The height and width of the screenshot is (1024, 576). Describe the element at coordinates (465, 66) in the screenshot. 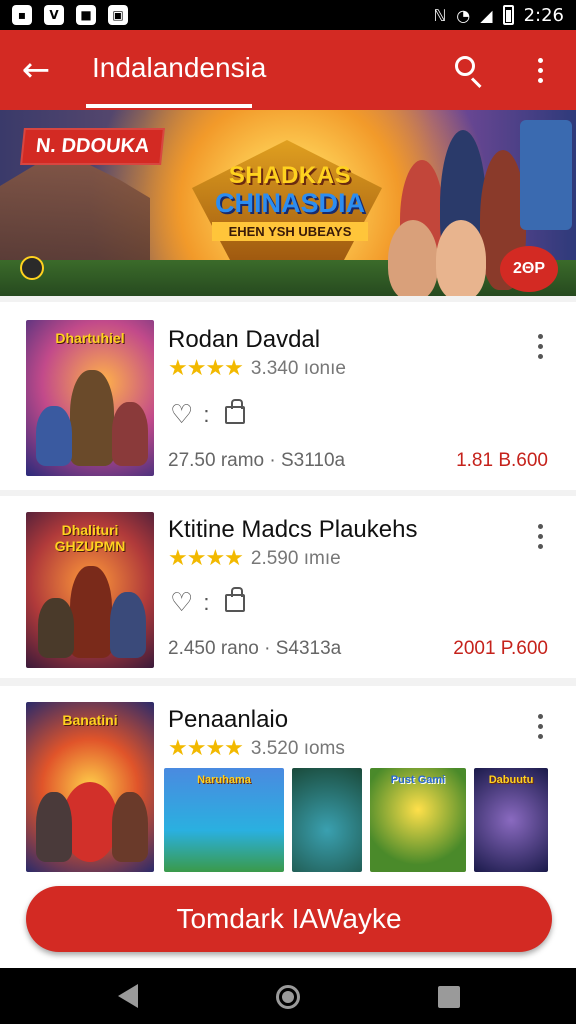

I see `search-icon` at that location.